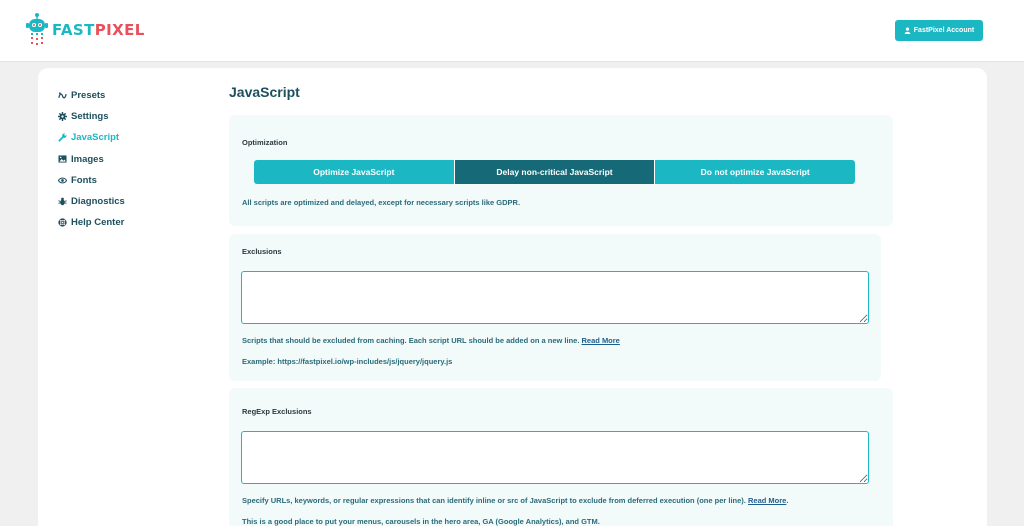 This screenshot has width=1024, height=526. What do you see at coordinates (98, 202) in the screenshot?
I see `sidebar-item-label: Diagnostics` at bounding box center [98, 202].